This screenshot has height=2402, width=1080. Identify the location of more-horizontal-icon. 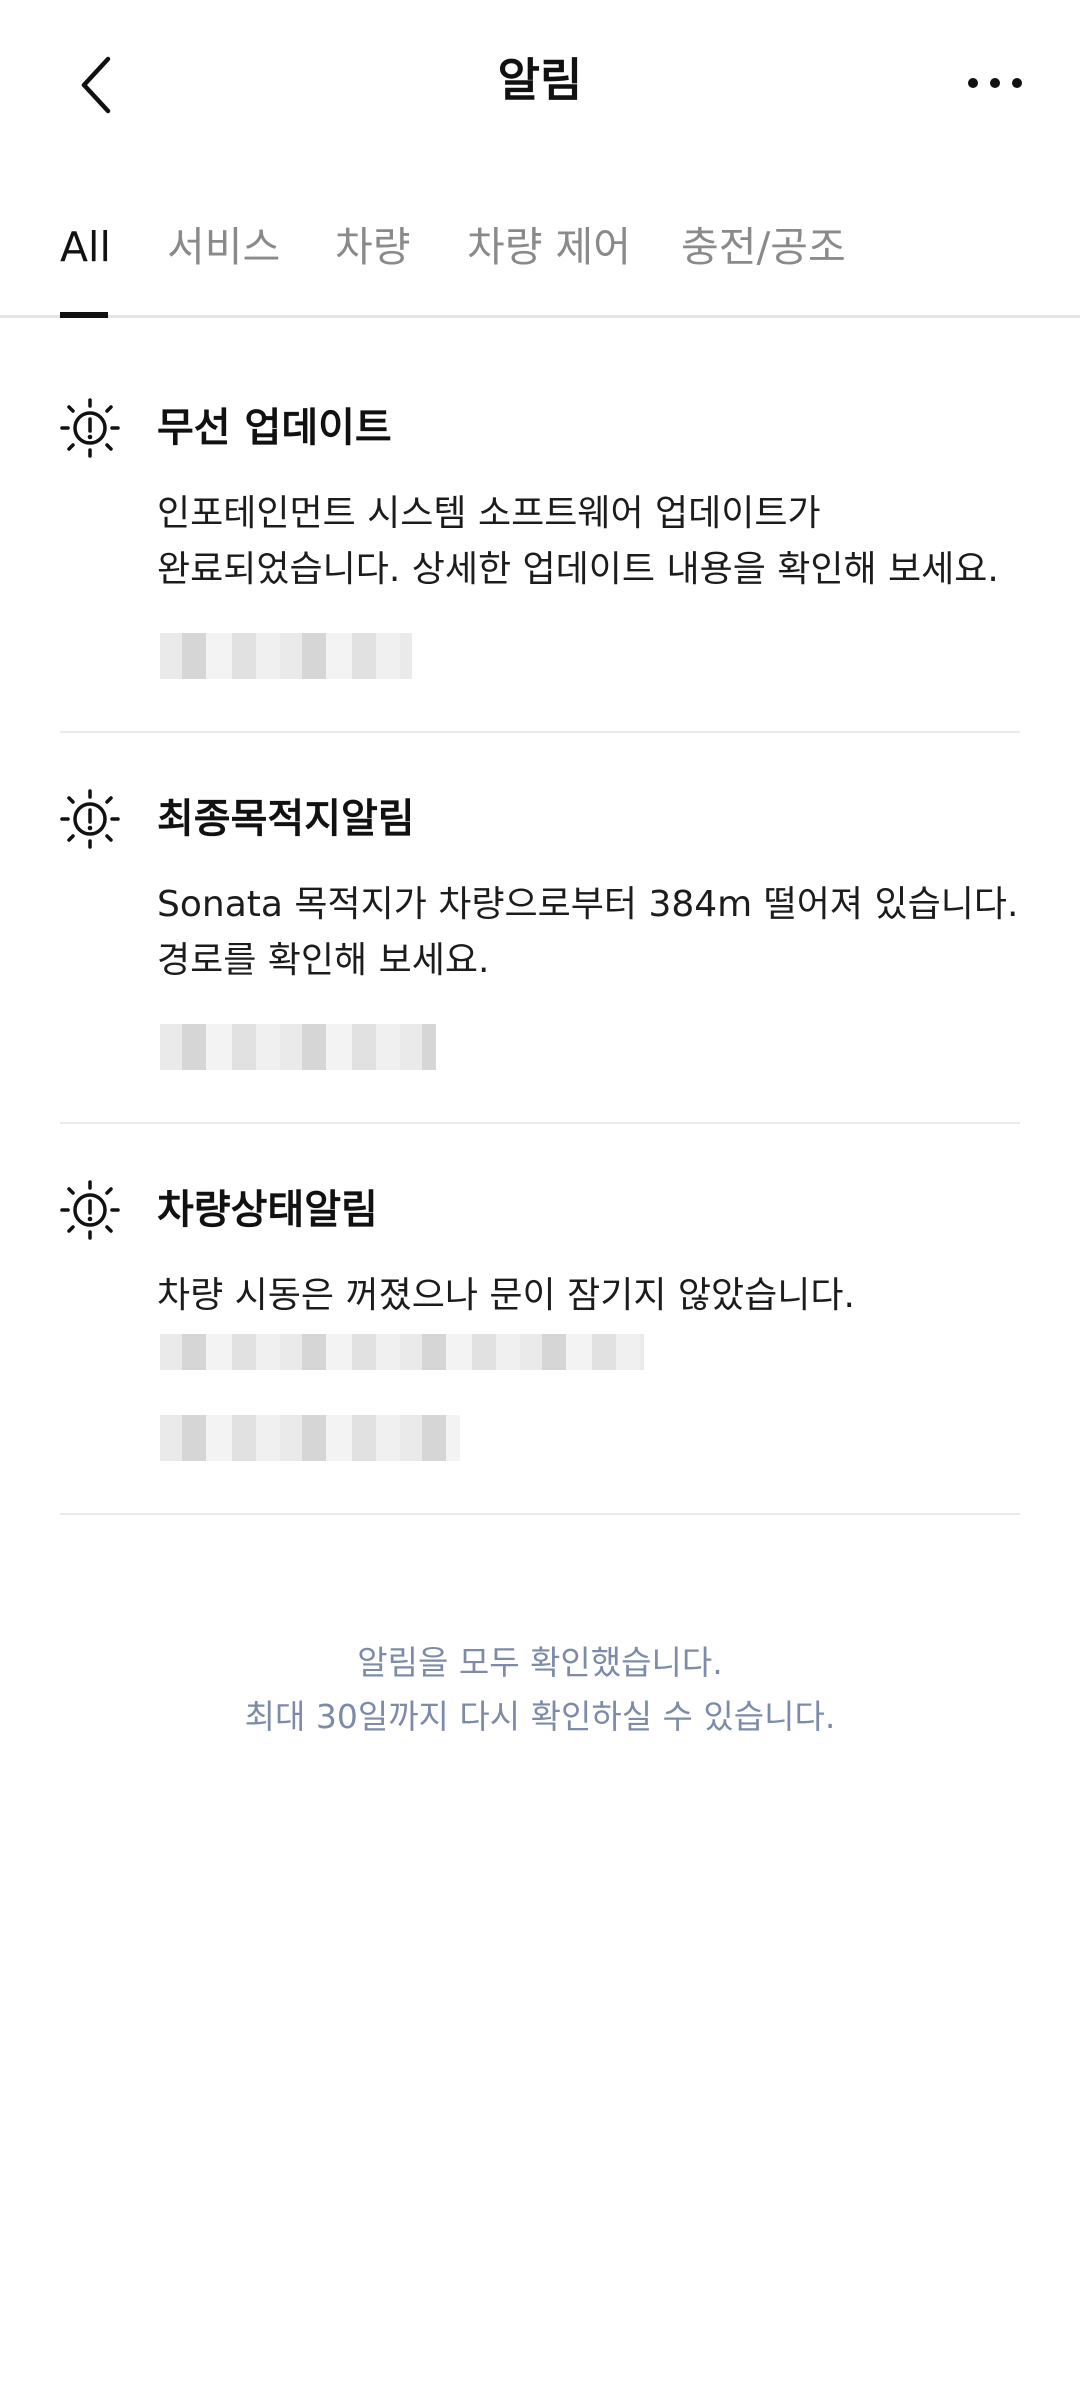
(995, 82).